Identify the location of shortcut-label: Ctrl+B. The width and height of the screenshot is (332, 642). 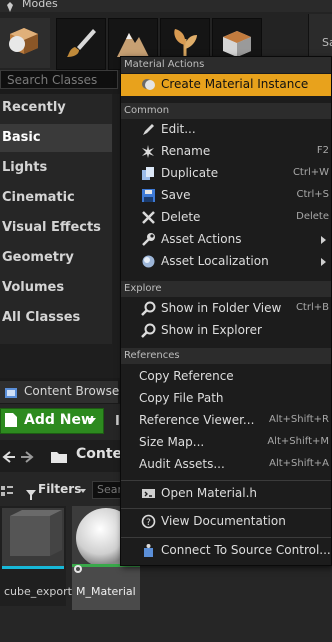
(312, 307).